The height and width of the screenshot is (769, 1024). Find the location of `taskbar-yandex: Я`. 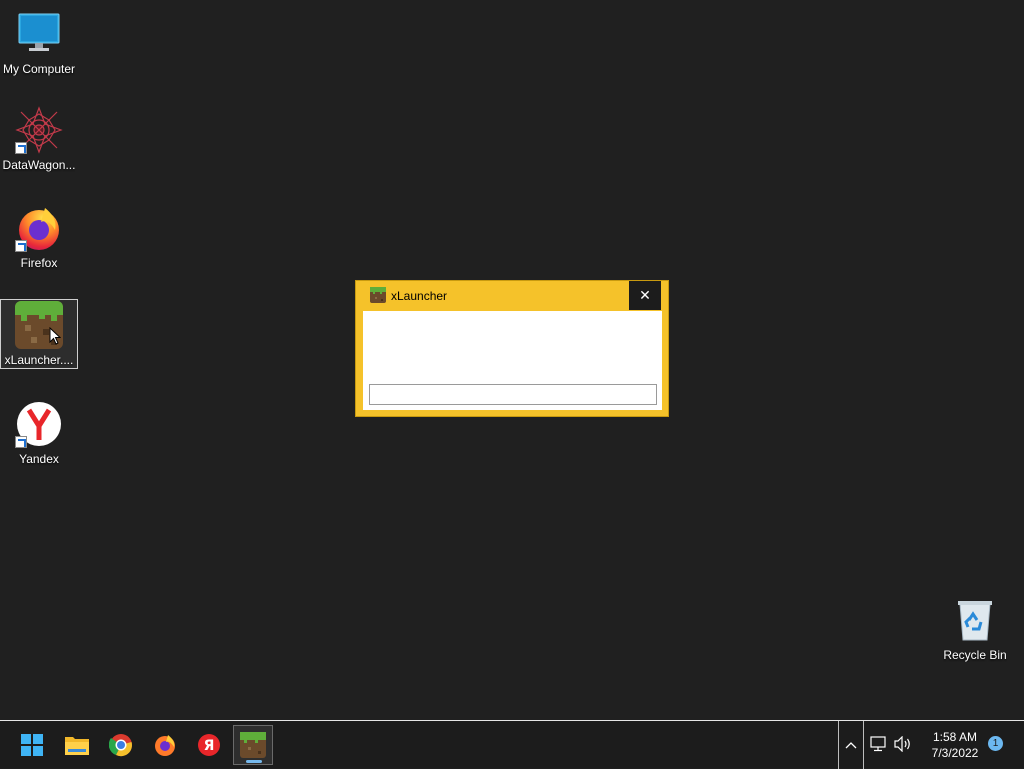

taskbar-yandex: Я is located at coordinates (209, 745).